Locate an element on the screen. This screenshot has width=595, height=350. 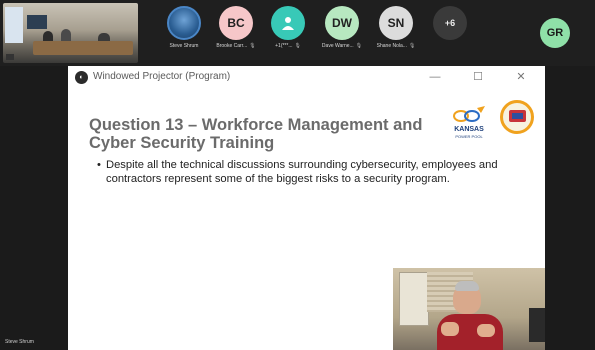
participant-name: Brooke Carr... 🎙 is located at coordinates (236, 46).